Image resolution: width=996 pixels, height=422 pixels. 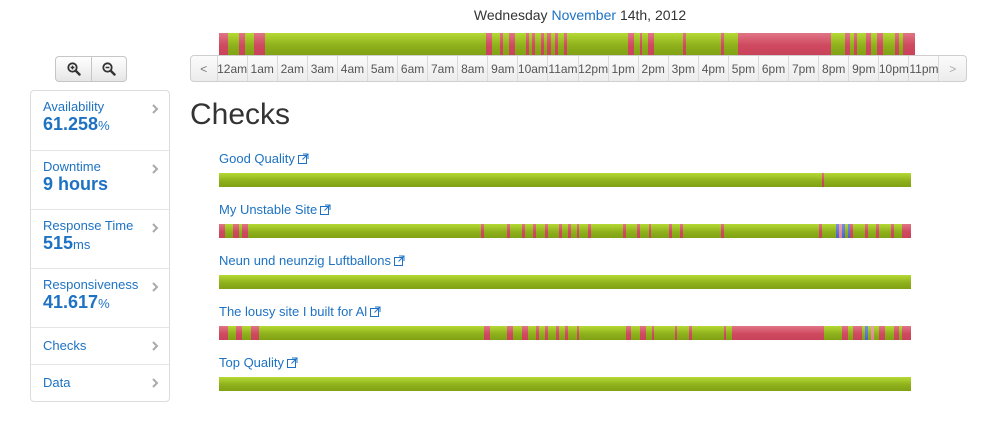 What do you see at coordinates (594, 68) in the screenshot?
I see `hour-tick: 12pm` at bounding box center [594, 68].